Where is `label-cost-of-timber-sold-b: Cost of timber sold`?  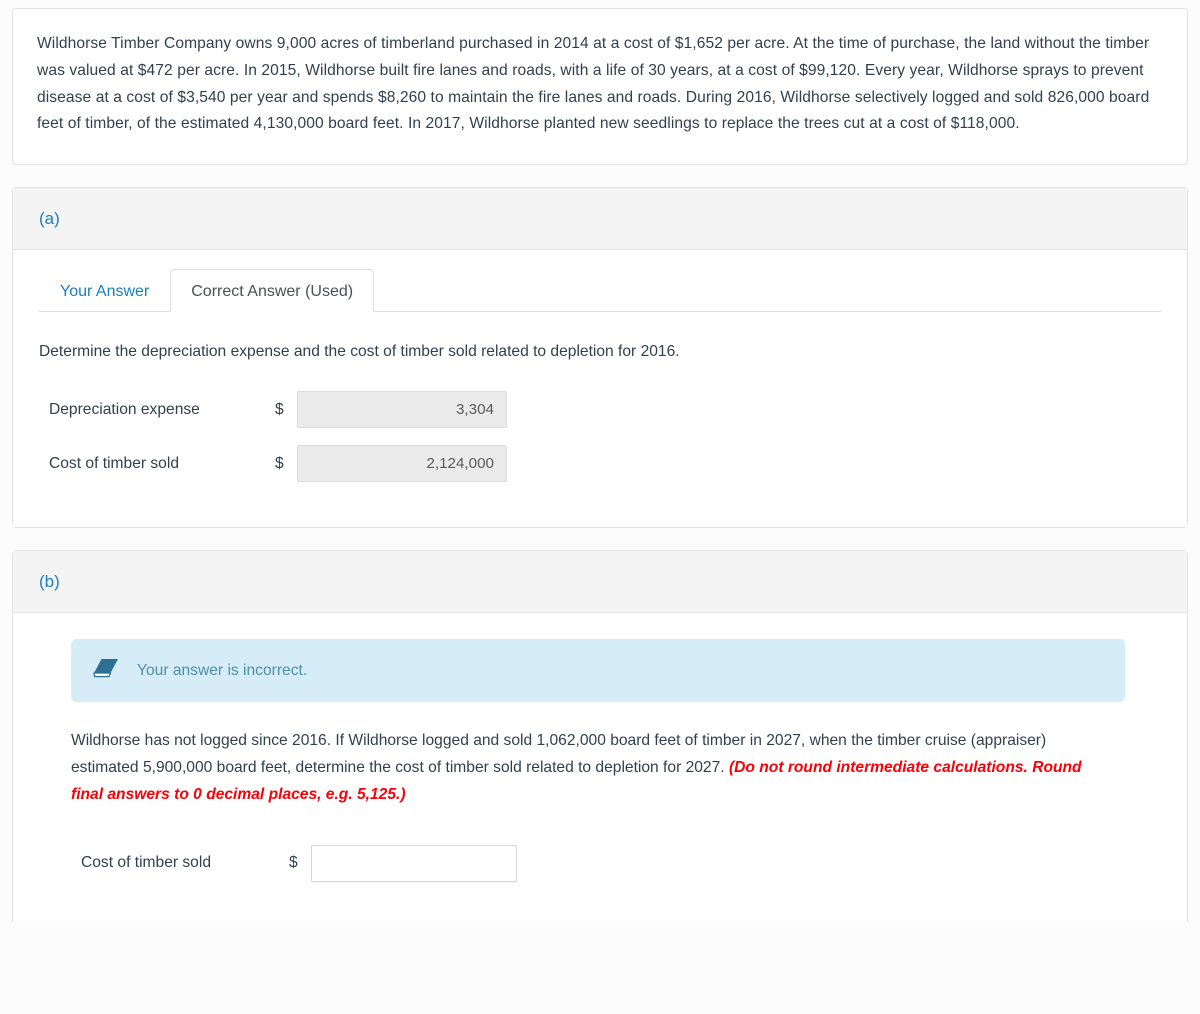
label-cost-of-timber-sold-b: Cost of timber sold is located at coordinates (146, 863).